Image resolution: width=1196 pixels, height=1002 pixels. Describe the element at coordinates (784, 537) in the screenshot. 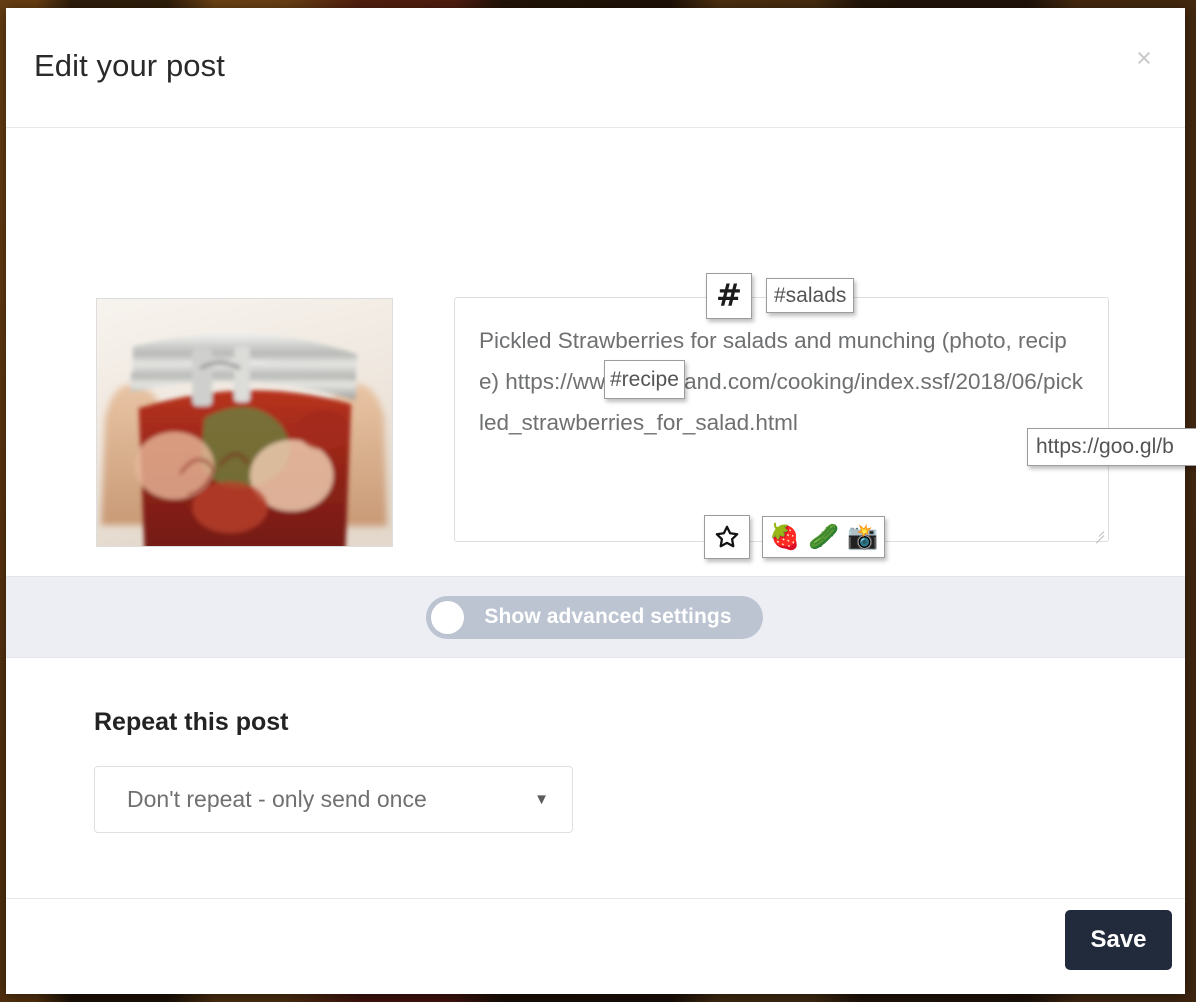

I see `emoji-strawberry-icon: 🍓` at that location.